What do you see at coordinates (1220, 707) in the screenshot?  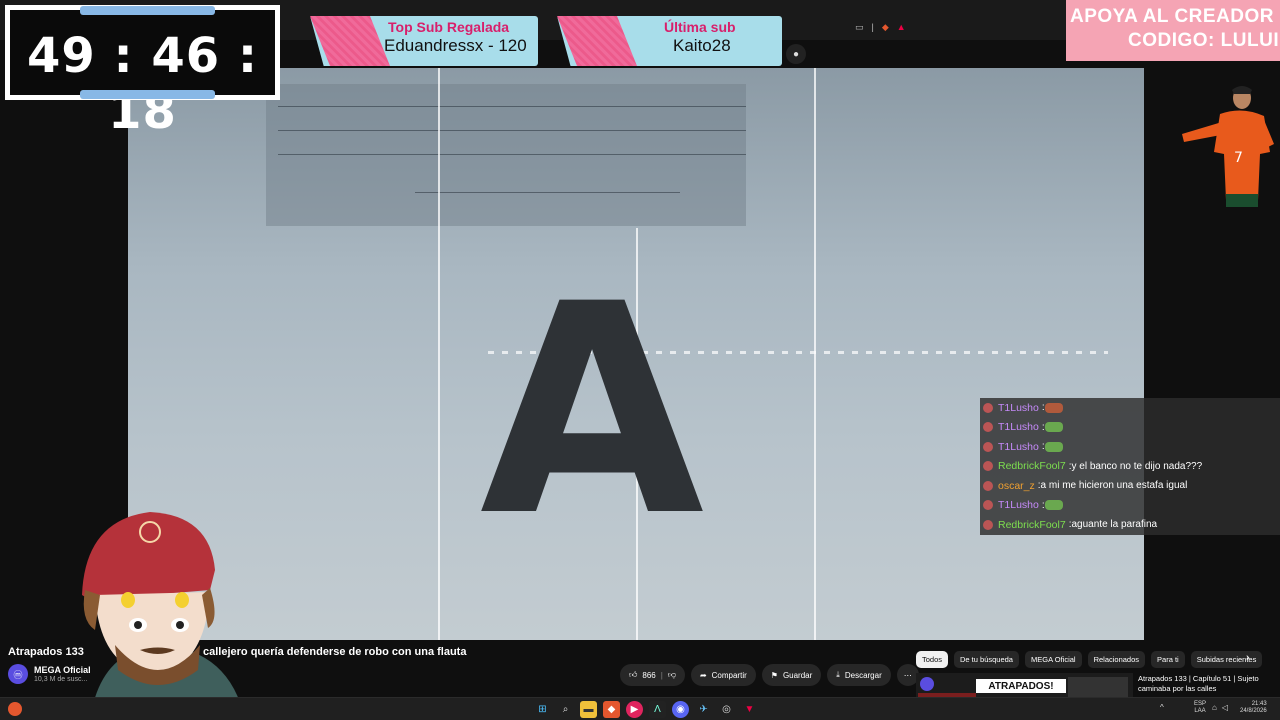 I see `tray-icons: ⌂ ◁` at bounding box center [1220, 707].